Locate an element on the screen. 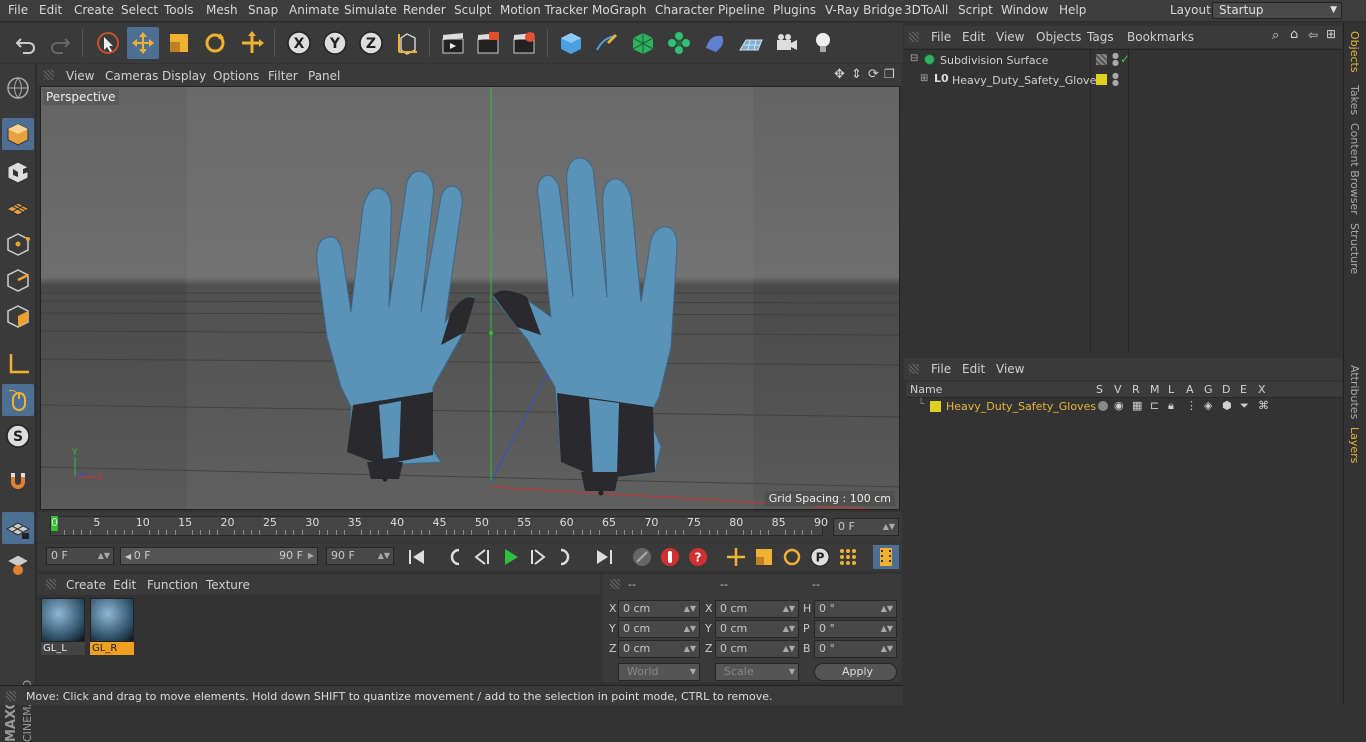 The width and height of the screenshot is (1366, 742). eye-icon: ◉ is located at coordinates (1119, 405).